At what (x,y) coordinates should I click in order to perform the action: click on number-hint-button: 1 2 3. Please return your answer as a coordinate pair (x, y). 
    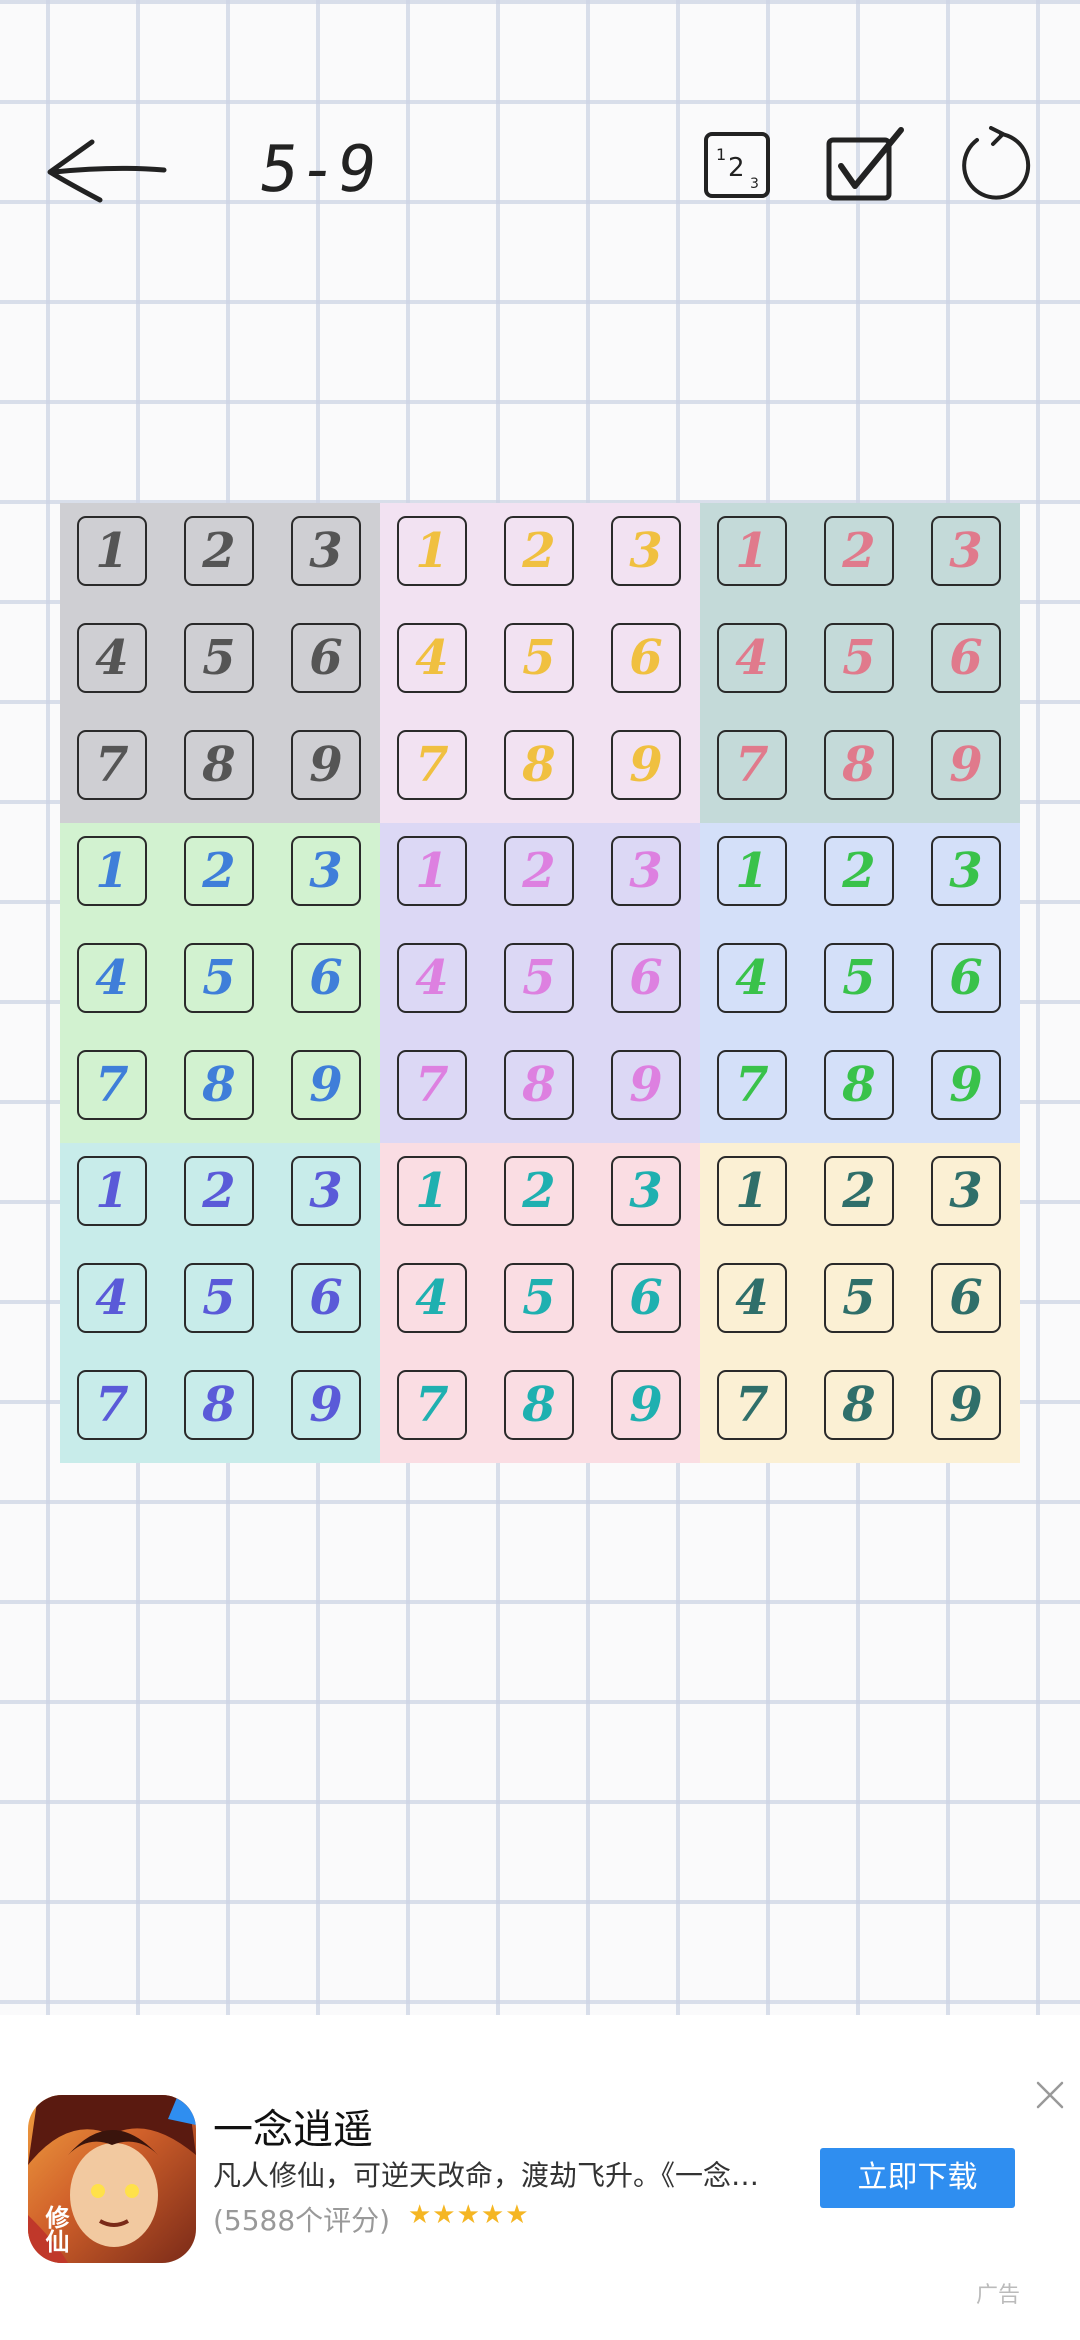
    Looking at the image, I should click on (738, 166).